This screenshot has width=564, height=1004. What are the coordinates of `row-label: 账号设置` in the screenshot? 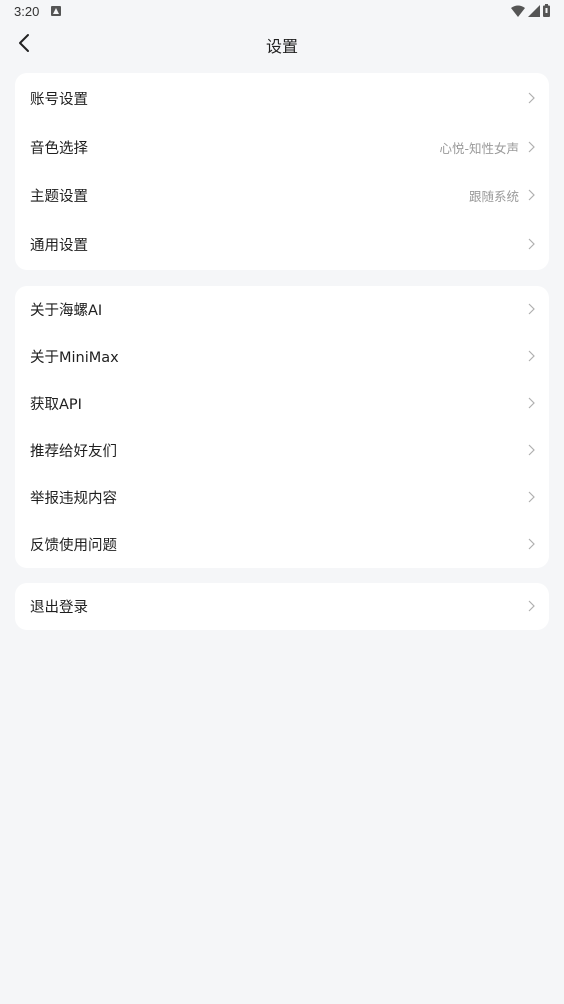 It's located at (59, 99).